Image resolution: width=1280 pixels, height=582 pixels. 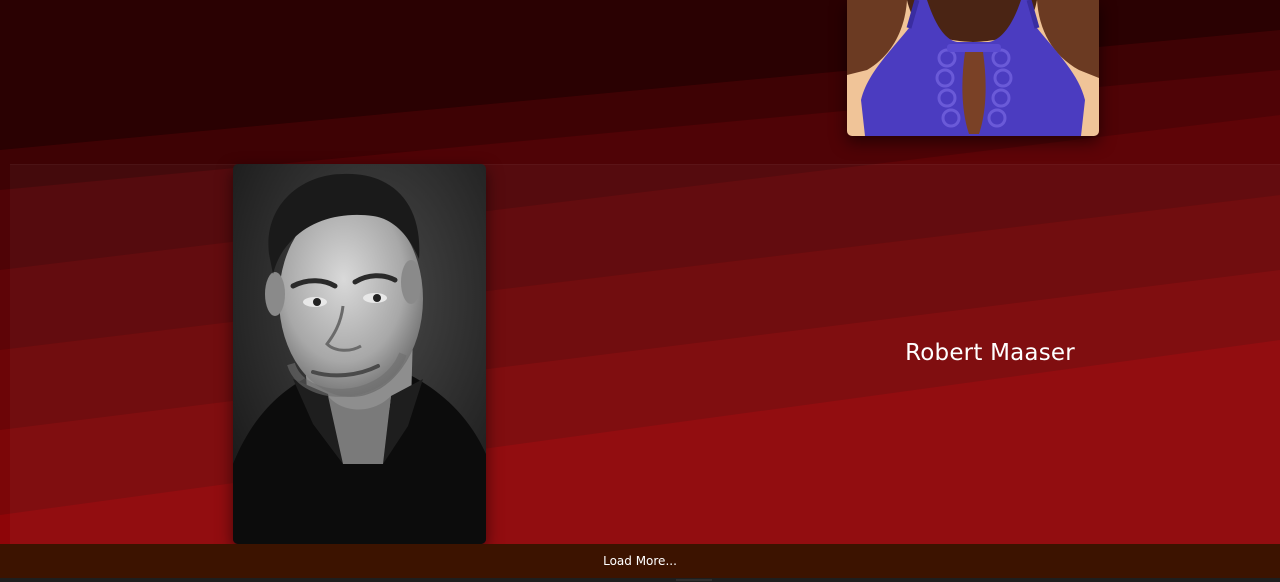 What do you see at coordinates (990, 353) in the screenshot?
I see `performer-name: Robert Maaser` at bounding box center [990, 353].